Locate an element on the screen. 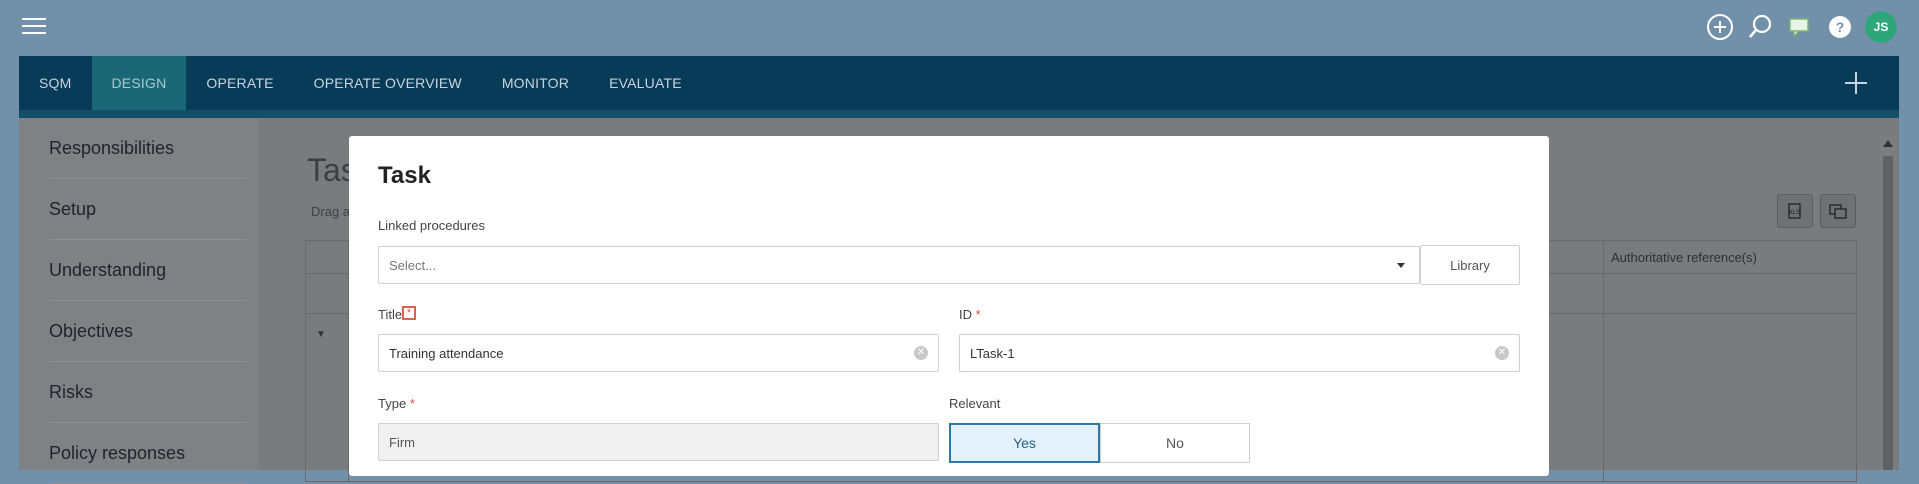 This screenshot has height=484, width=1919. title-input: Training attendance ✕ is located at coordinates (658, 353).